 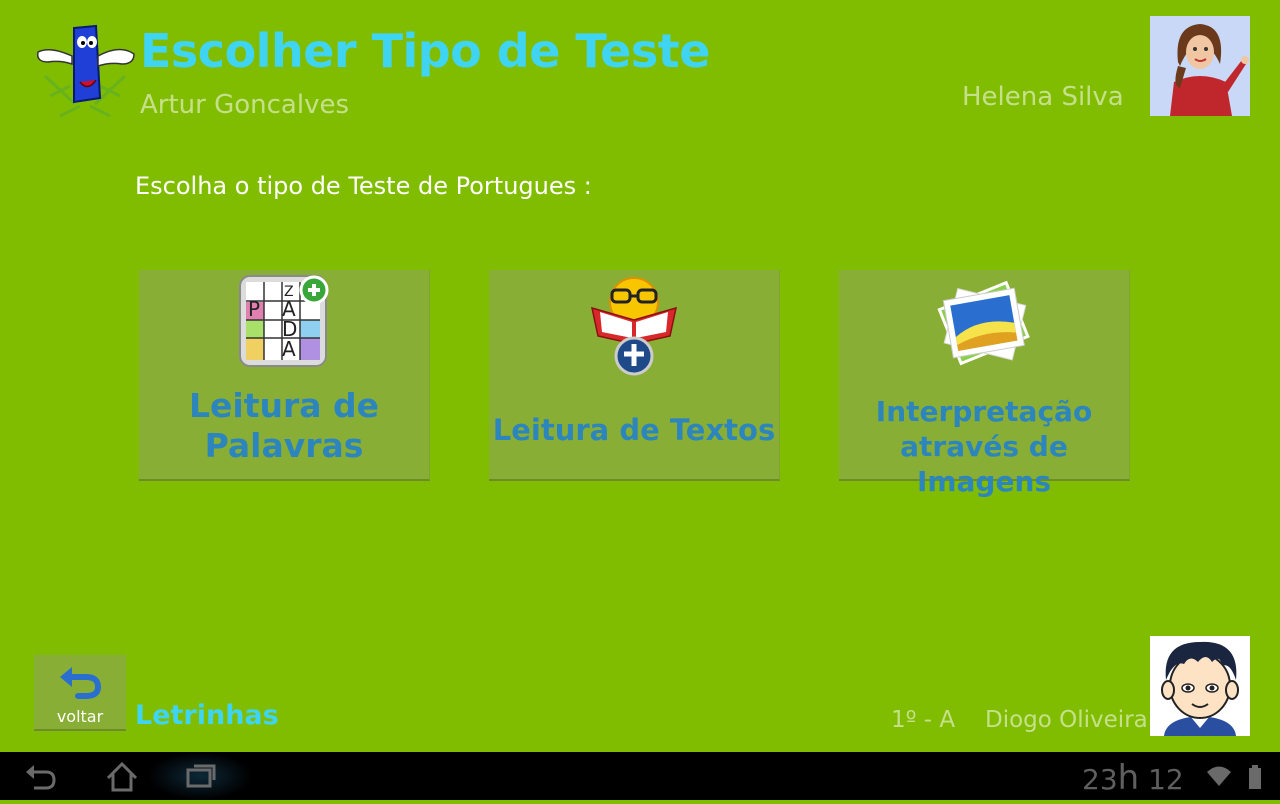 What do you see at coordinates (923, 720) in the screenshot?
I see `class-label: 1º - A` at bounding box center [923, 720].